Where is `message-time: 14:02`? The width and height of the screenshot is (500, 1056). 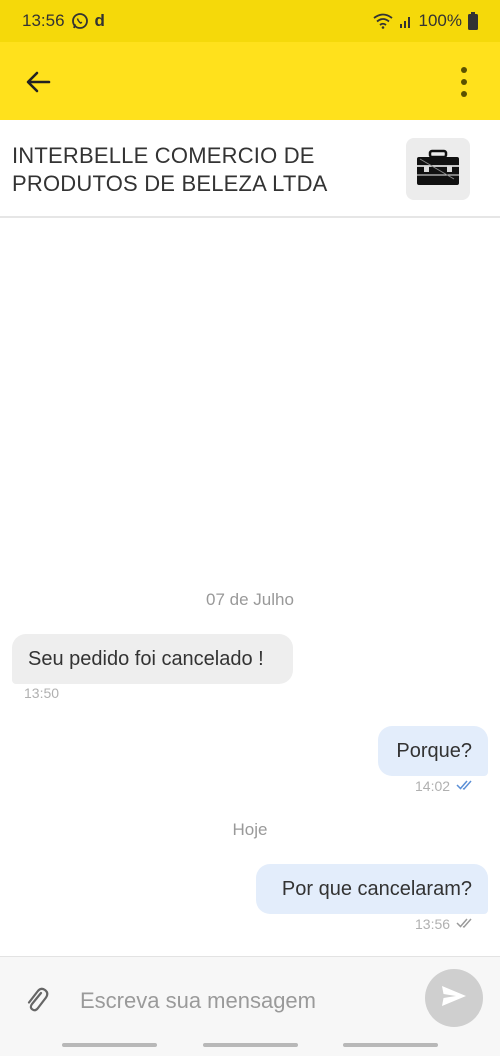 message-time: 14:02 is located at coordinates (433, 786).